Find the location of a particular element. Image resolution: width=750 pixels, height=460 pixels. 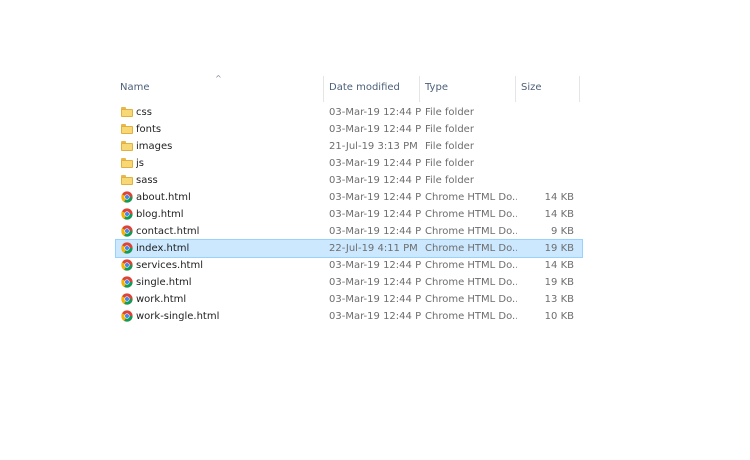

file-name: work.html is located at coordinates (161, 299).